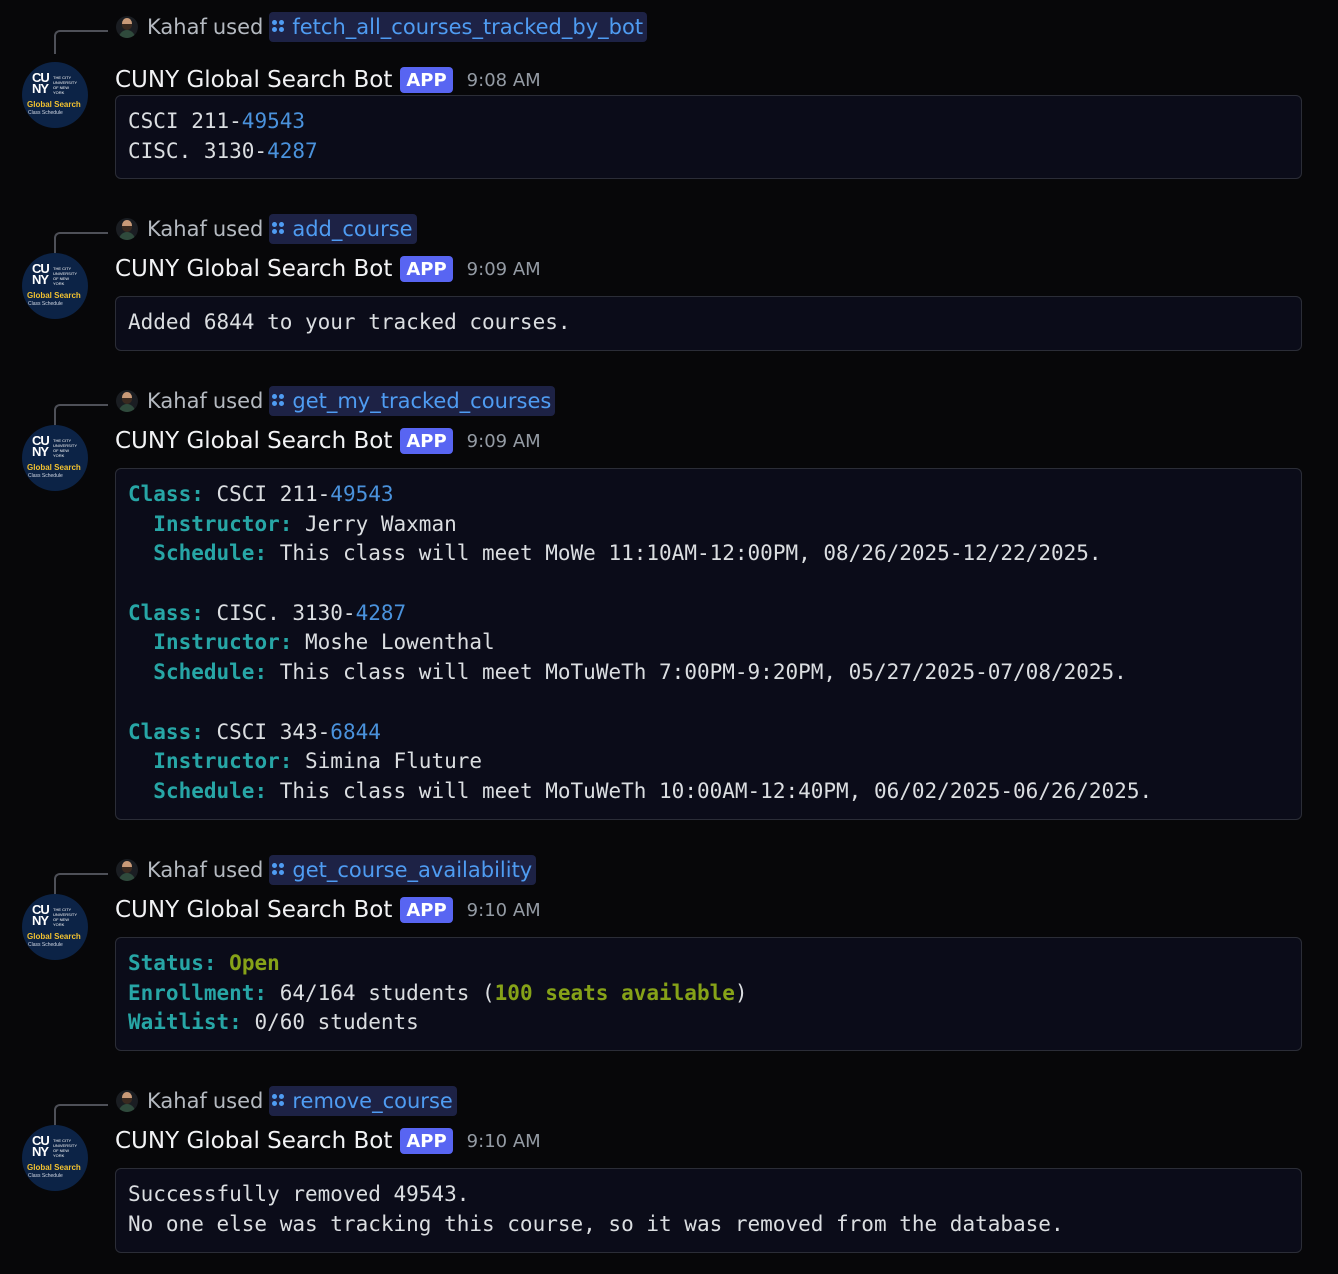 This screenshot has height=1274, width=1338. Describe the element at coordinates (355, 731) in the screenshot. I see `section-number: 6844` at that location.